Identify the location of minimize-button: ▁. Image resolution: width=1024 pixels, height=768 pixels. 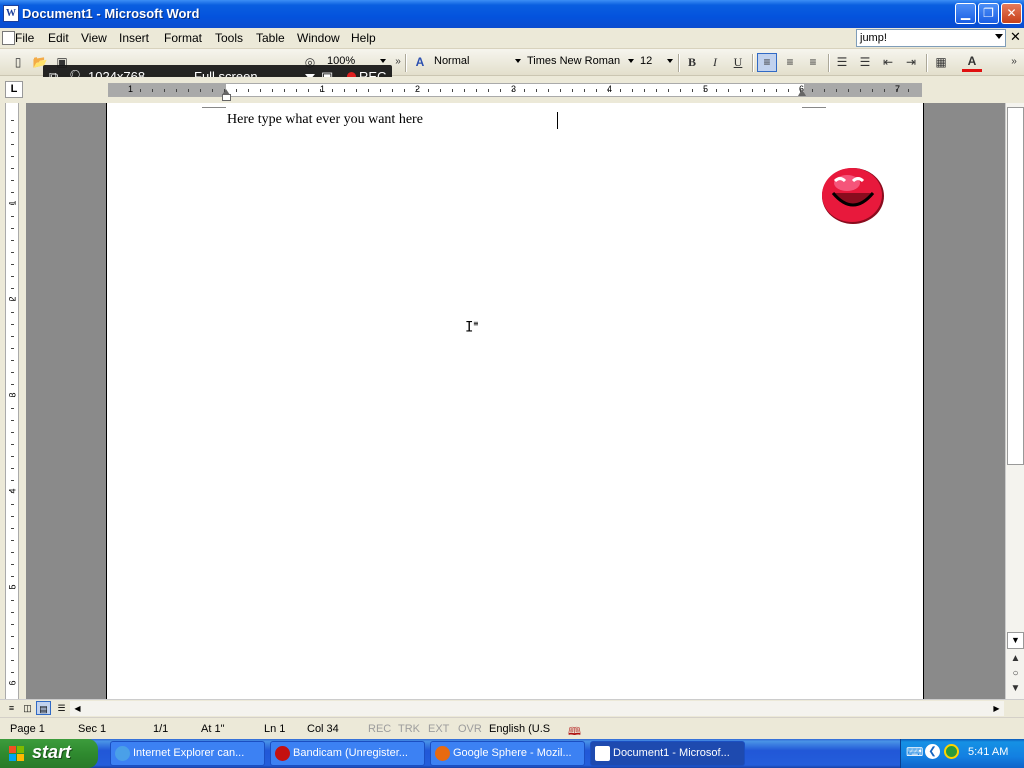
(965, 13).